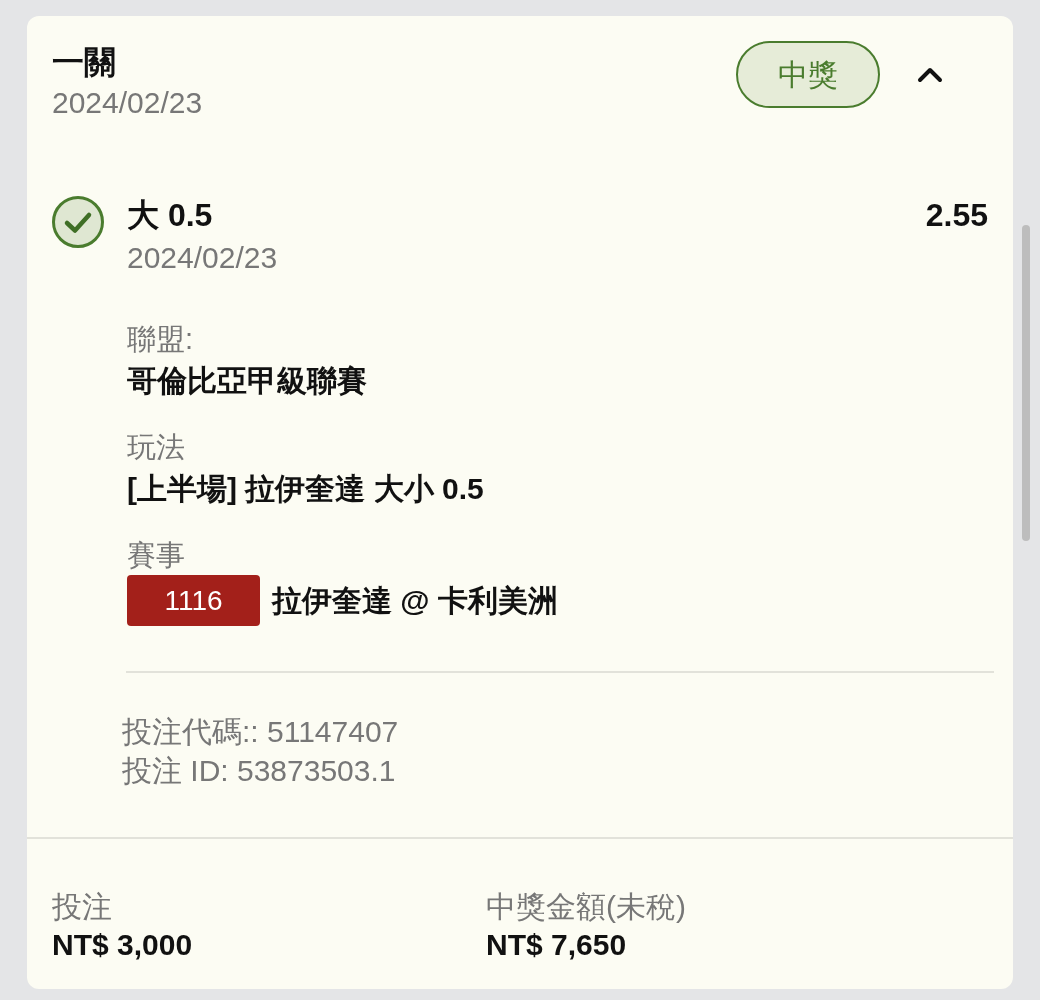  What do you see at coordinates (930, 74) in the screenshot?
I see `collapse-caret-icon` at bounding box center [930, 74].